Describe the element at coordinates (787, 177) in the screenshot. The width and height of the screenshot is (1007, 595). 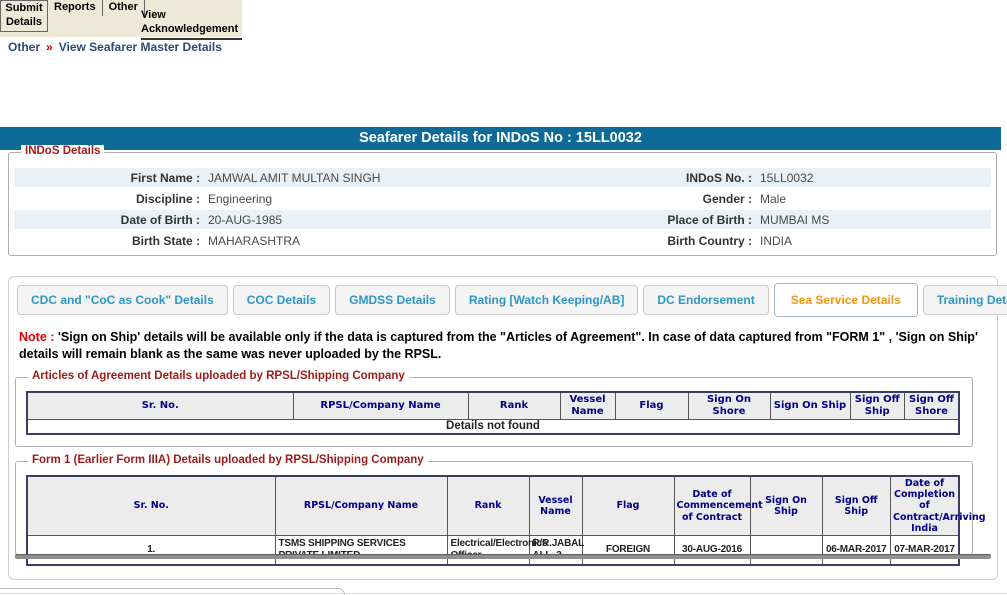
I see `field-value: 15LL0032` at that location.